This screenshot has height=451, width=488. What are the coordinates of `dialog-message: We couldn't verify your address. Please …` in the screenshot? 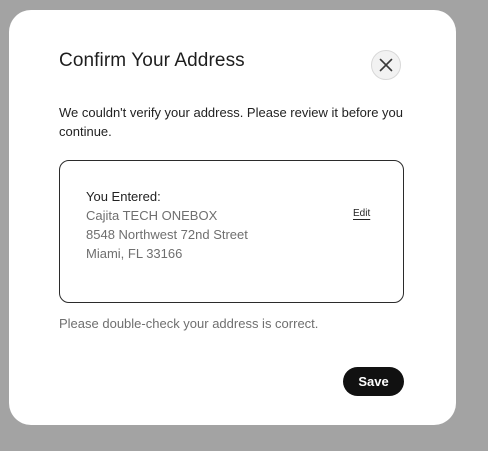 It's located at (231, 122).